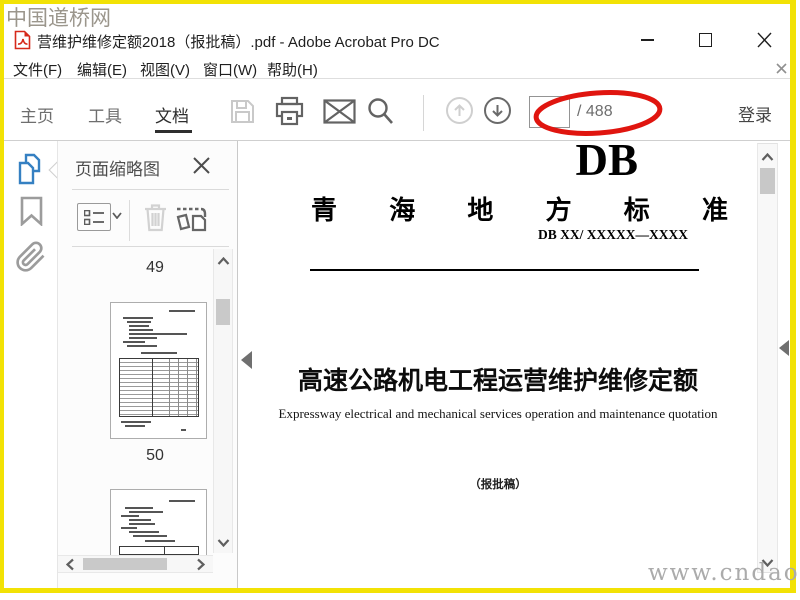 The height and width of the screenshot is (600, 800). Describe the element at coordinates (230, 69) in the screenshot. I see `menu-window: 窗口(W)` at that location.